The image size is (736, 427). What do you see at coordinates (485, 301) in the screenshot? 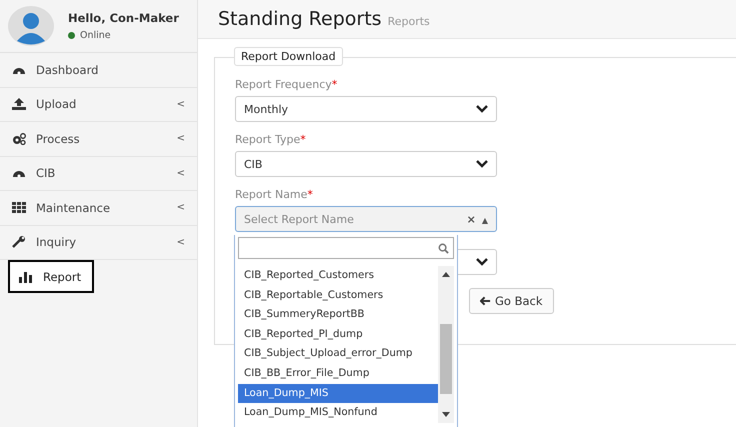
I see `arrow-left-icon` at bounding box center [485, 301].